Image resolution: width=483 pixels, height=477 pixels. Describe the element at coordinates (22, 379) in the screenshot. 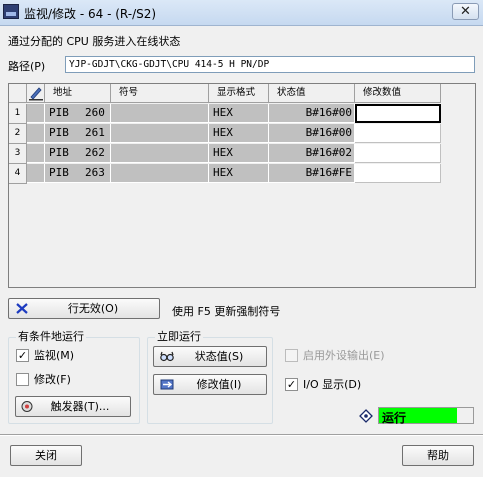

I see `modify-checkbox` at that location.